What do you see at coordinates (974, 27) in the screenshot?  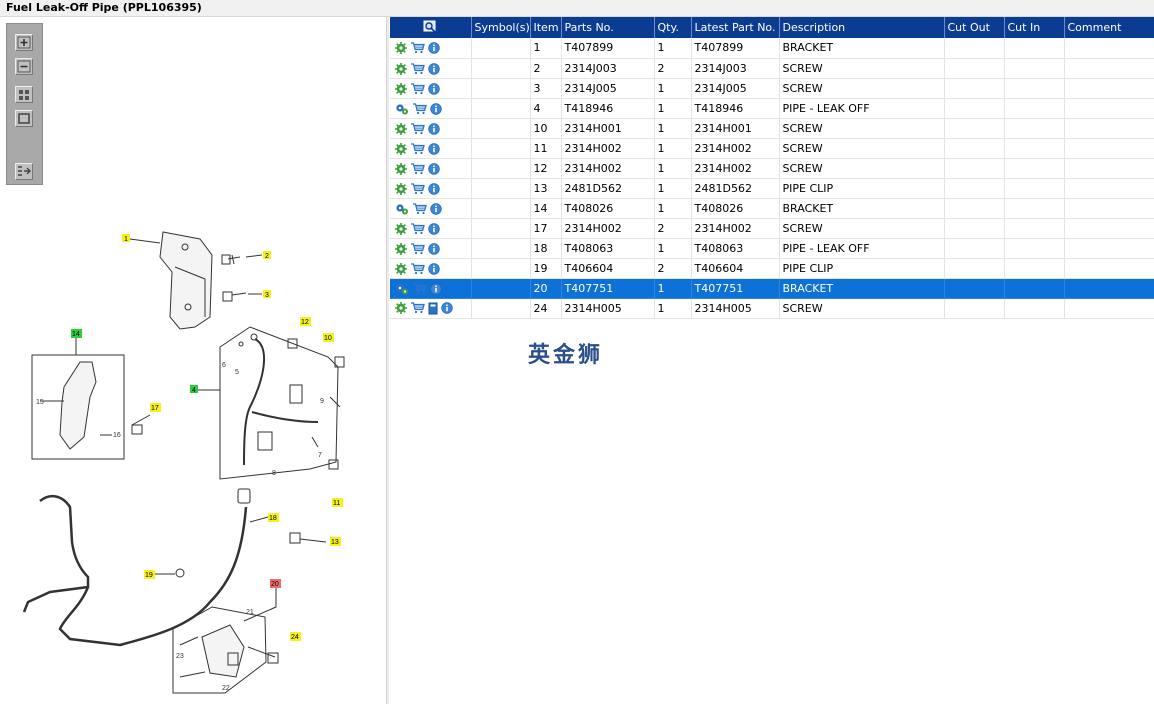 I see `column-header-cut-out: Cut Out` at bounding box center [974, 27].